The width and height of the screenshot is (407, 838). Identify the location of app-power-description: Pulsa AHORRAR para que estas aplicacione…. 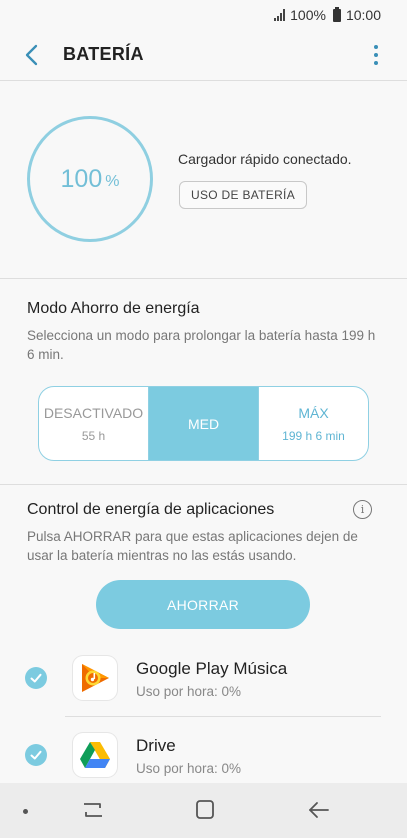
(192, 546).